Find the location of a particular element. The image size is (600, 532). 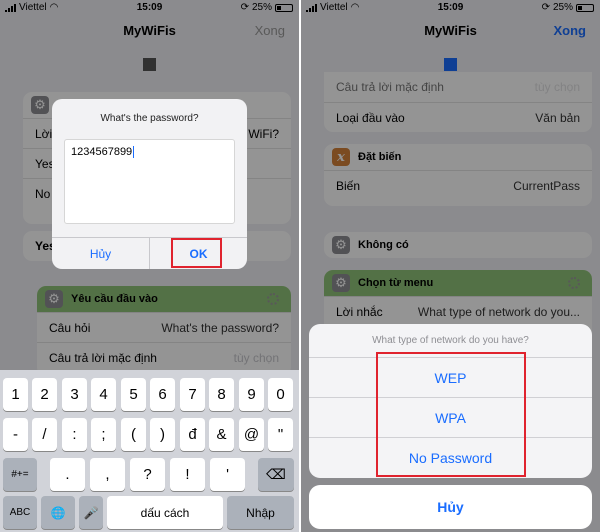

key-5: 5 is located at coordinates (133, 394).